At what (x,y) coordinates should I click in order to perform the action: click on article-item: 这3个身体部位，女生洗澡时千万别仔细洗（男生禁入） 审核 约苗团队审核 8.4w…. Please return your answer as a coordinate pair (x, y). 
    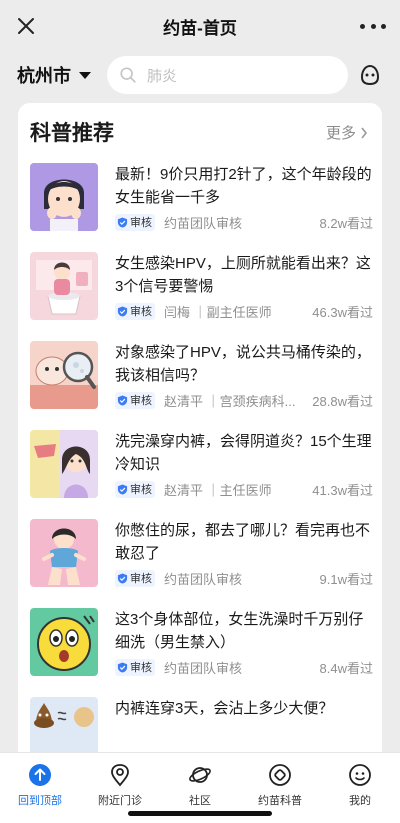
    Looking at the image, I should click on (200, 652).